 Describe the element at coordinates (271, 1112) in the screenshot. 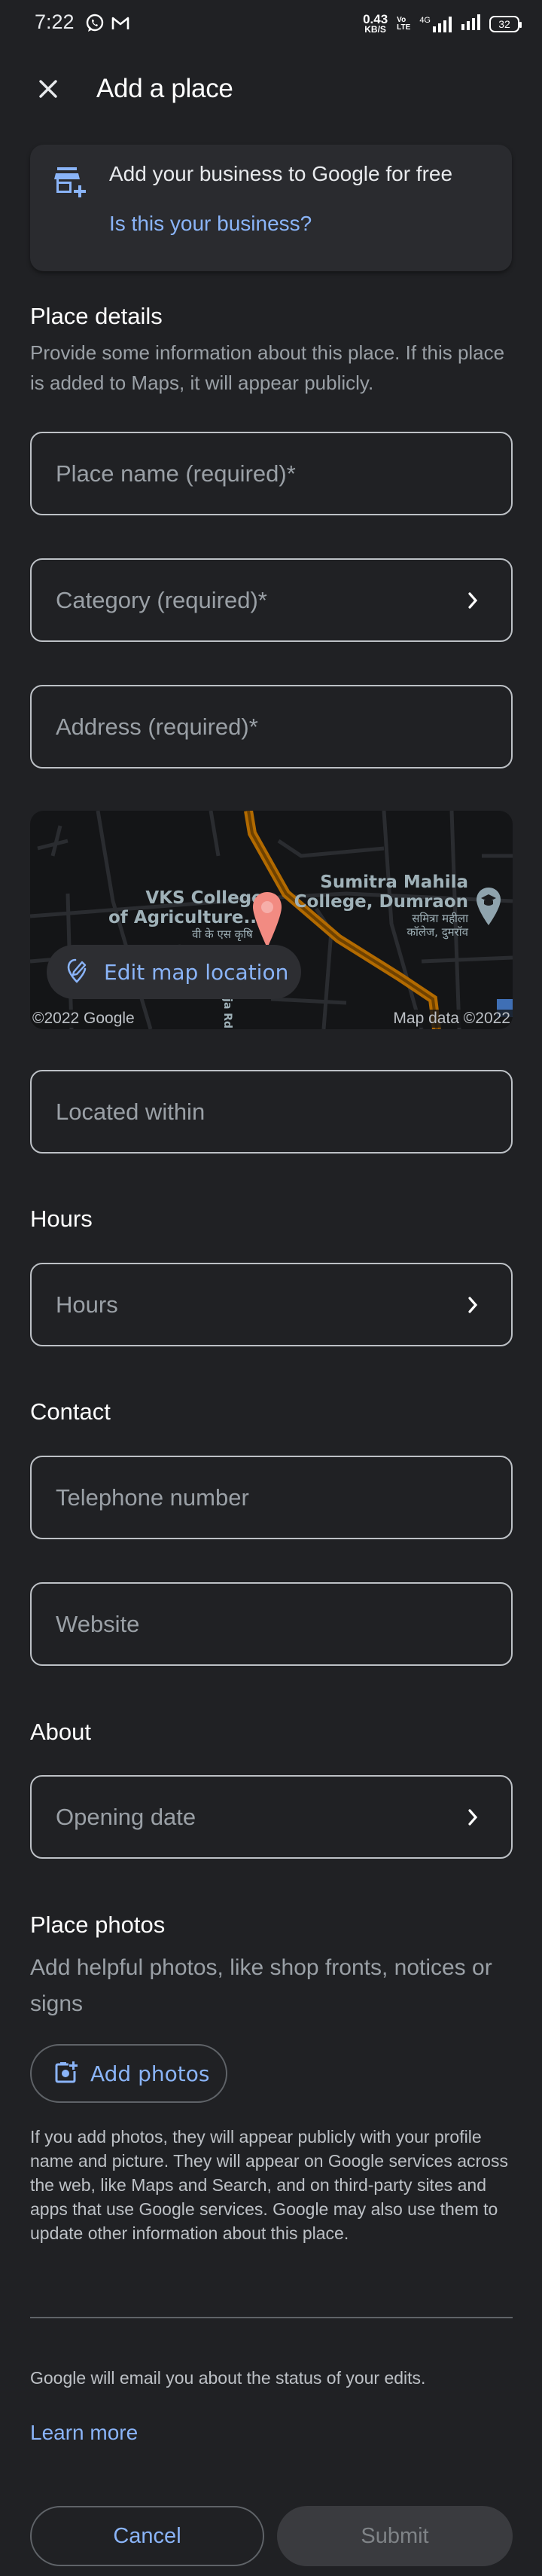

I see `located-within-input: Located within` at that location.